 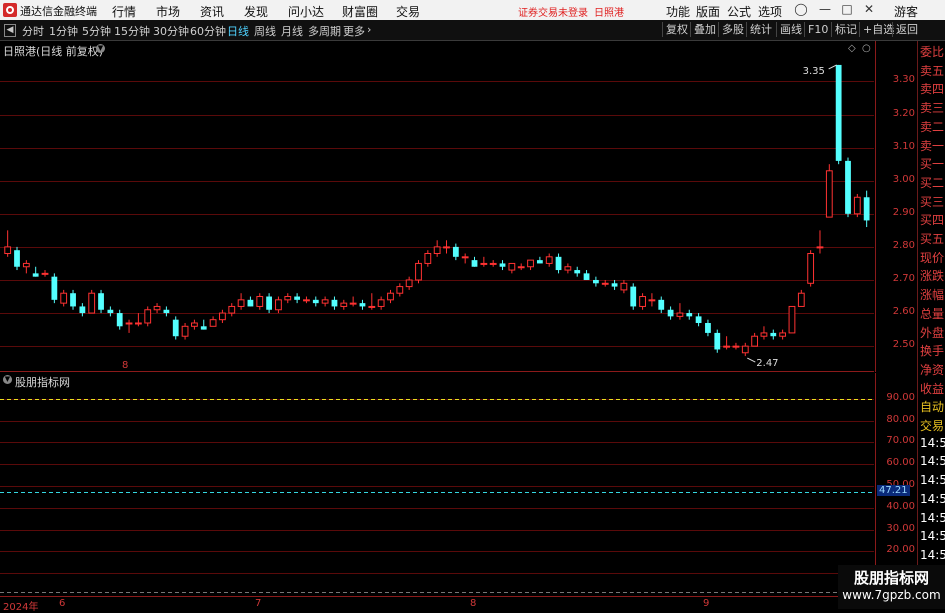 What do you see at coordinates (63, 31) in the screenshot?
I see `period-1min: 1分钟` at bounding box center [63, 31].